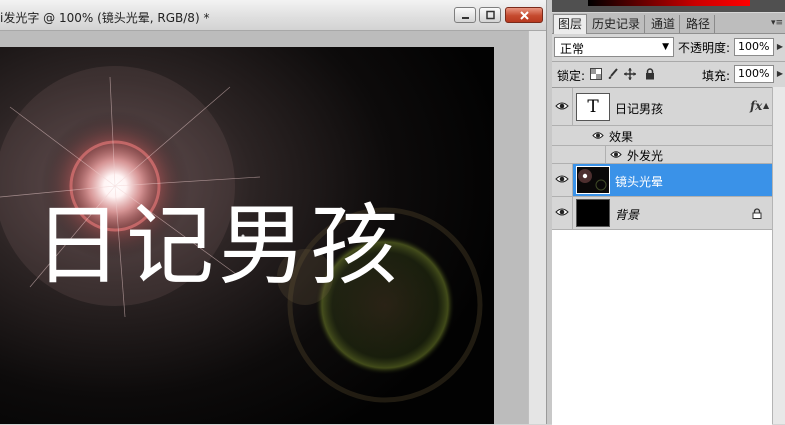 The width and height of the screenshot is (785, 425). I want to click on close-icon, so click(524, 15).